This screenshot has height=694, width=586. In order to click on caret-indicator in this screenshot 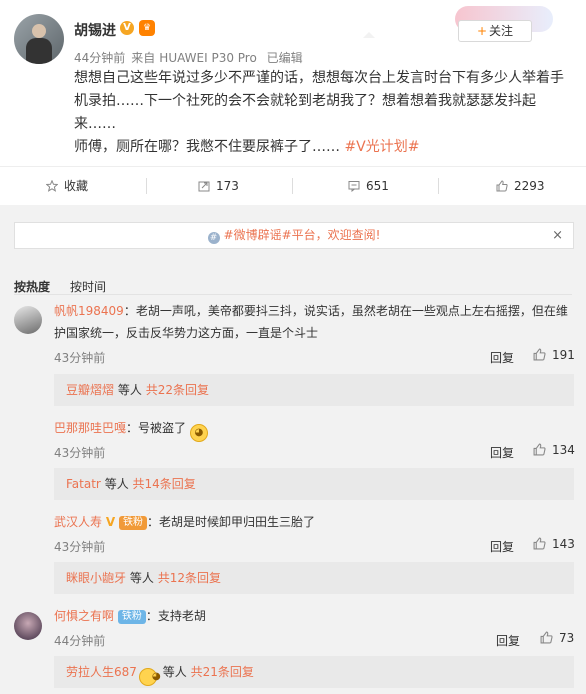, I will do `click(369, 35)`.